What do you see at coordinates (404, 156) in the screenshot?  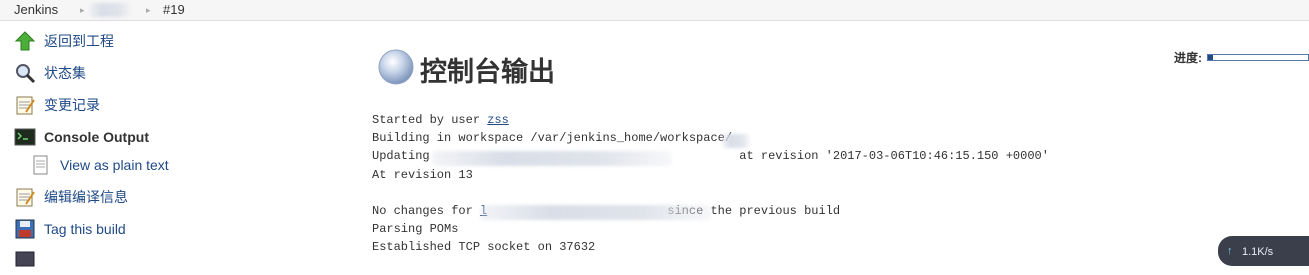 I see `console-line: Updating` at bounding box center [404, 156].